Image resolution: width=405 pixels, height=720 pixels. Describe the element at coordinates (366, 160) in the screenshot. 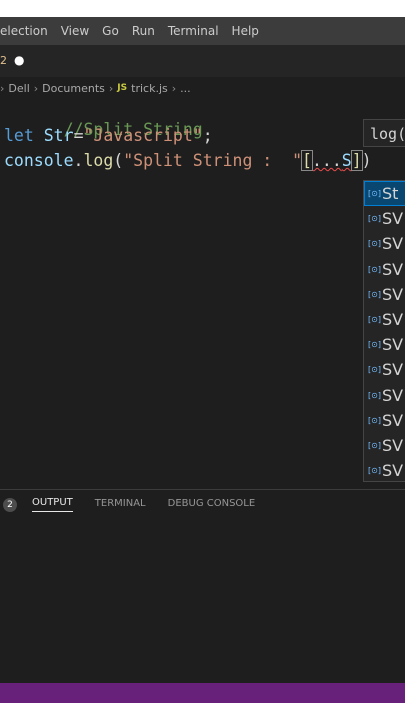

I see `code-paren: )` at that location.